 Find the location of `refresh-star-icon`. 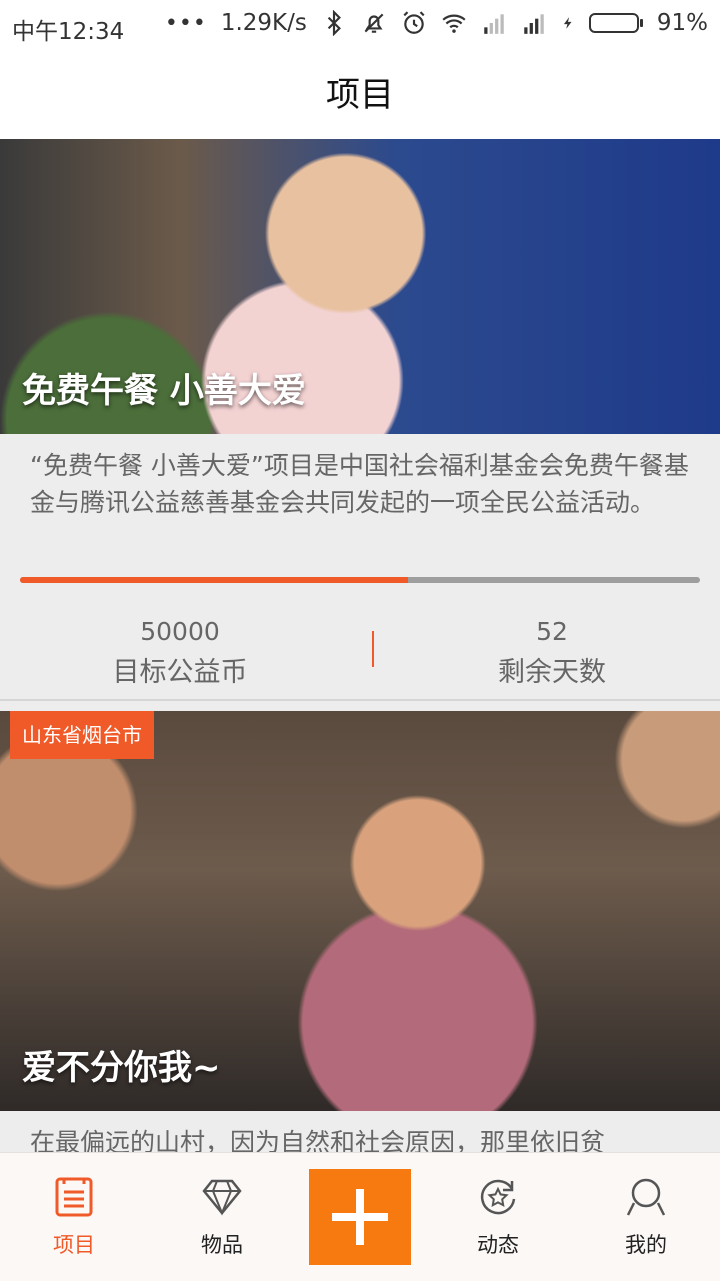

refresh-star-icon is located at coordinates (498, 1197).